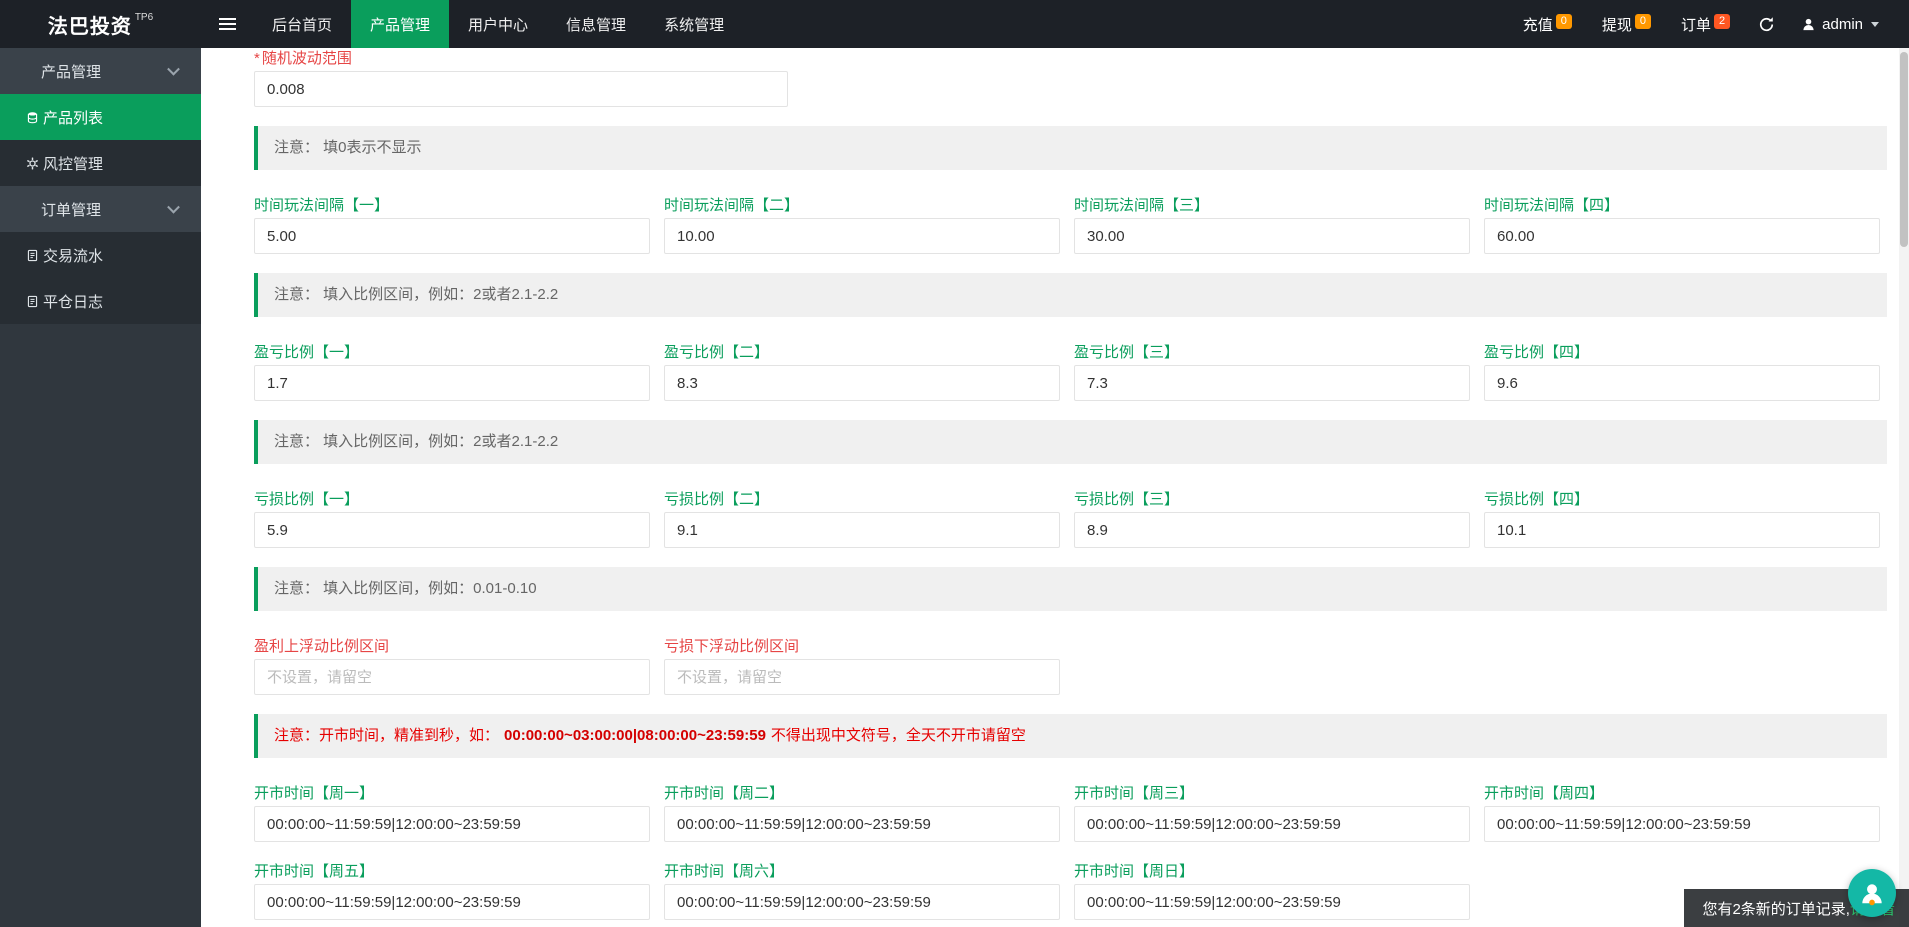 The image size is (1909, 927). I want to click on product-list-icon, so click(32, 117).